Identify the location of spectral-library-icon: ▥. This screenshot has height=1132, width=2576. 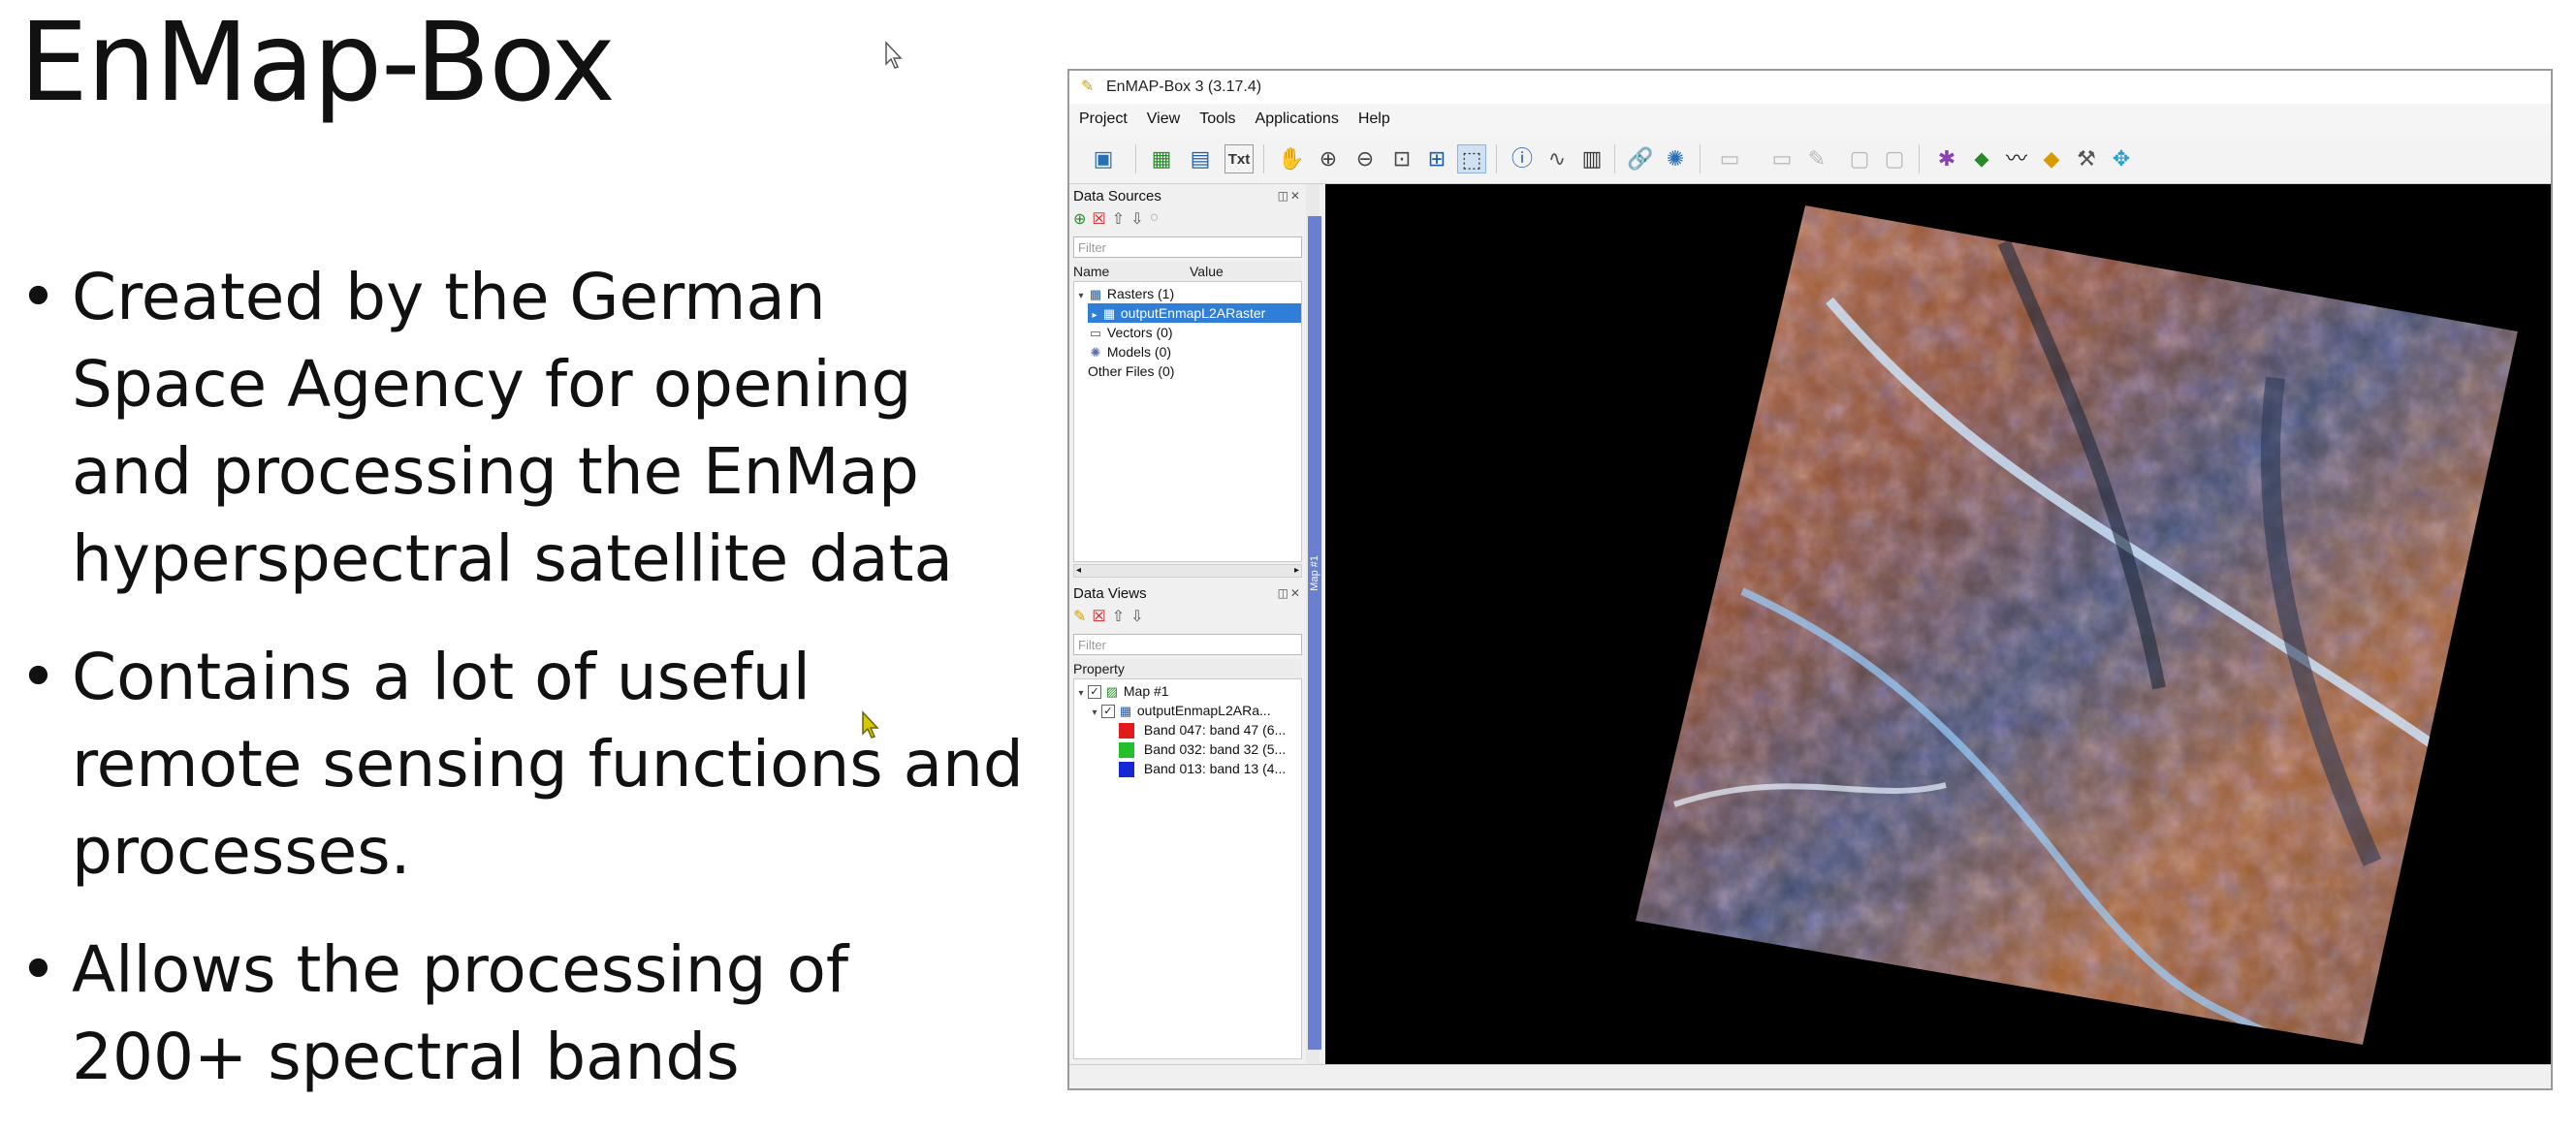
(1592, 158).